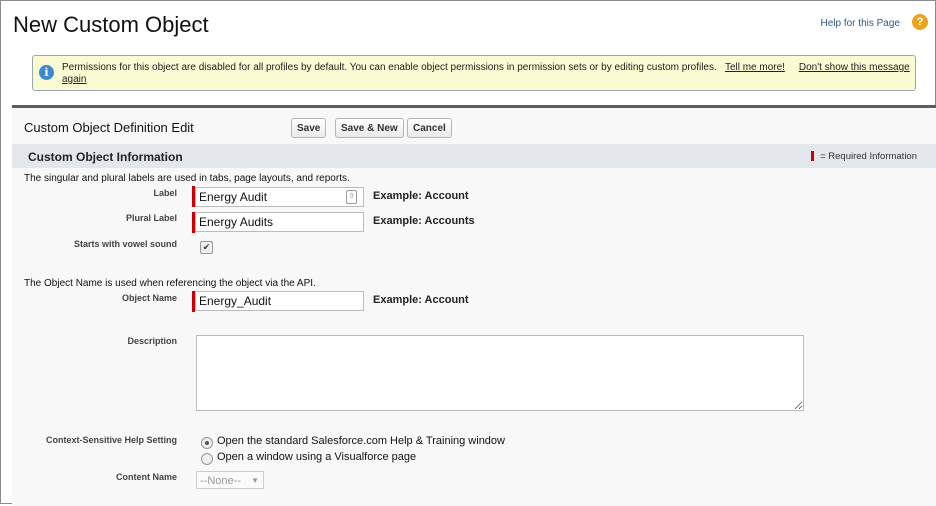 This screenshot has height=506, width=936. I want to click on panel-title: Custom Object Definition Edit, so click(109, 127).